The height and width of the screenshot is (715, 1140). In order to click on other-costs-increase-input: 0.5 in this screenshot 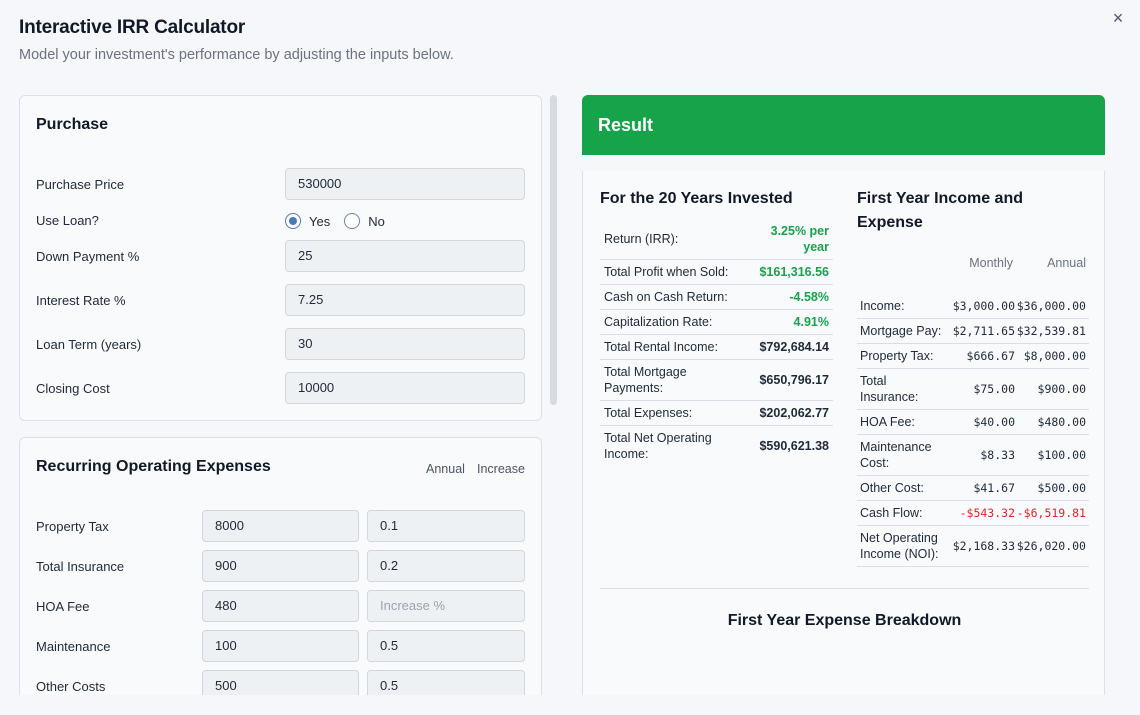, I will do `click(446, 682)`.